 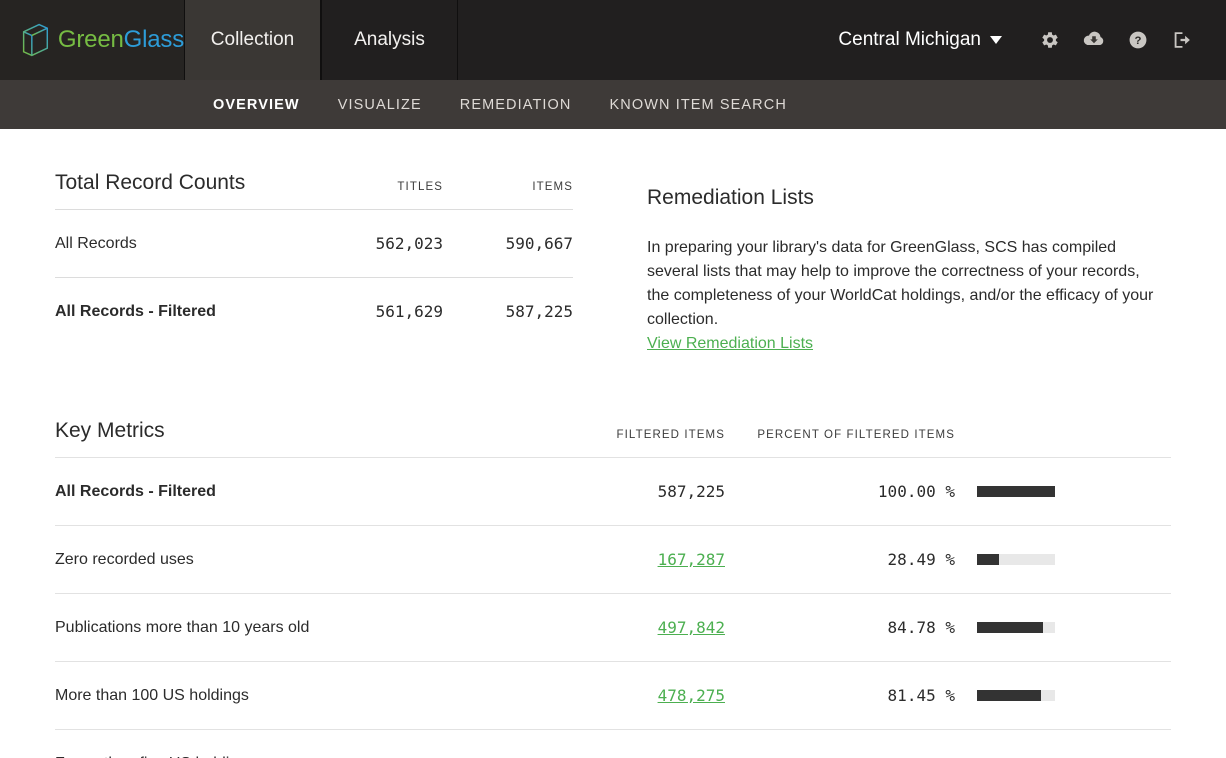 I want to click on metric-row-items-link: 497,842, so click(x=691, y=627).